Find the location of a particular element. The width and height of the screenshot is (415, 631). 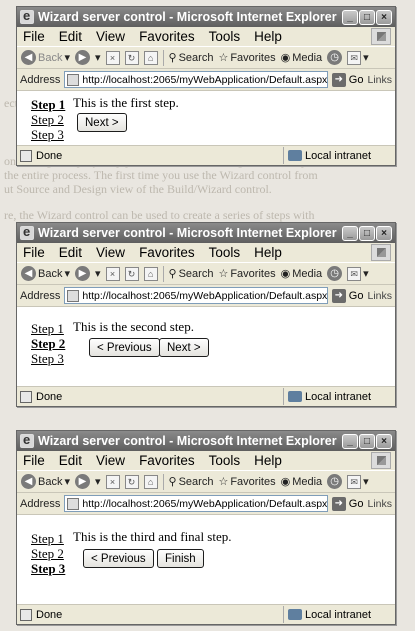

step-content: This is the first step. is located at coordinates (126, 102).